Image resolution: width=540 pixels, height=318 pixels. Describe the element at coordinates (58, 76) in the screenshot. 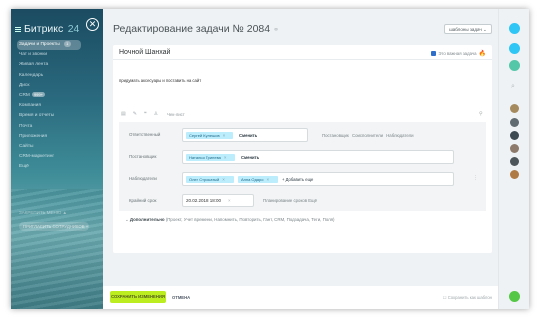

I see `sidebar-item-calendar: Календарь` at that location.